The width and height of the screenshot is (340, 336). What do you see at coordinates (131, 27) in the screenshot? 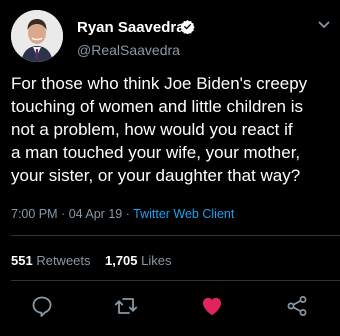
I see `display-name: Ryan Saavedra` at bounding box center [131, 27].